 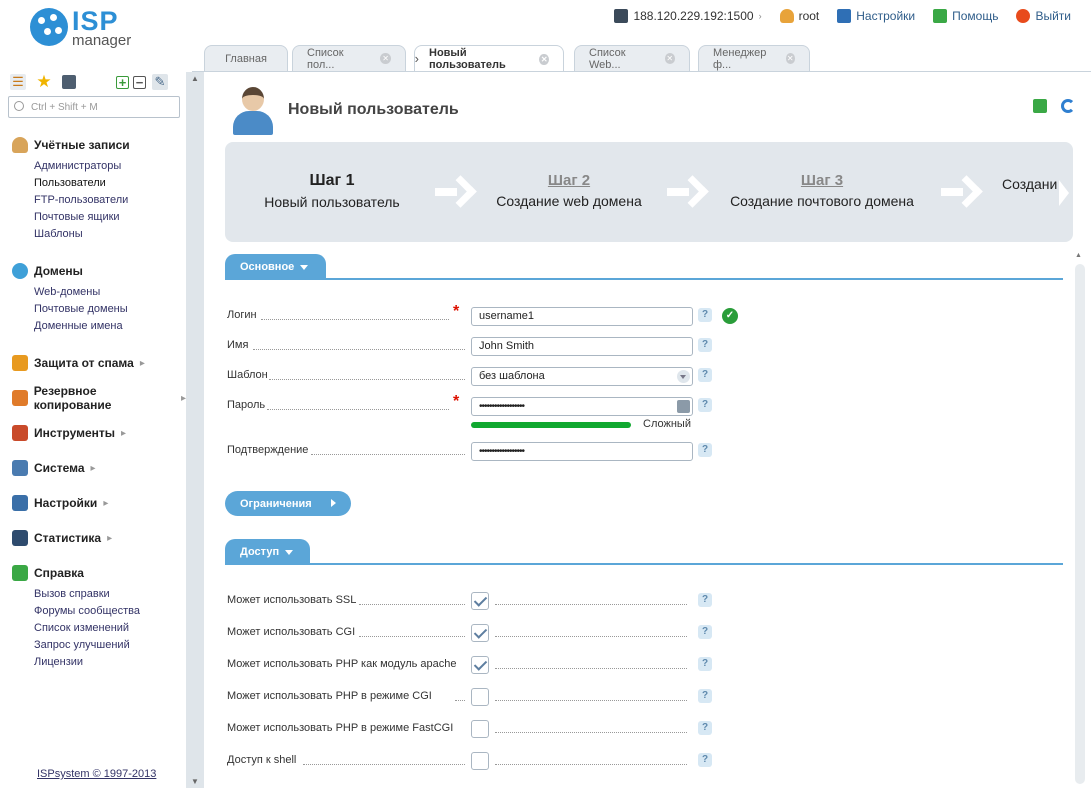 What do you see at coordinates (60, 503) in the screenshot?
I see `menu-group-settings: Настройки ▸` at bounding box center [60, 503].